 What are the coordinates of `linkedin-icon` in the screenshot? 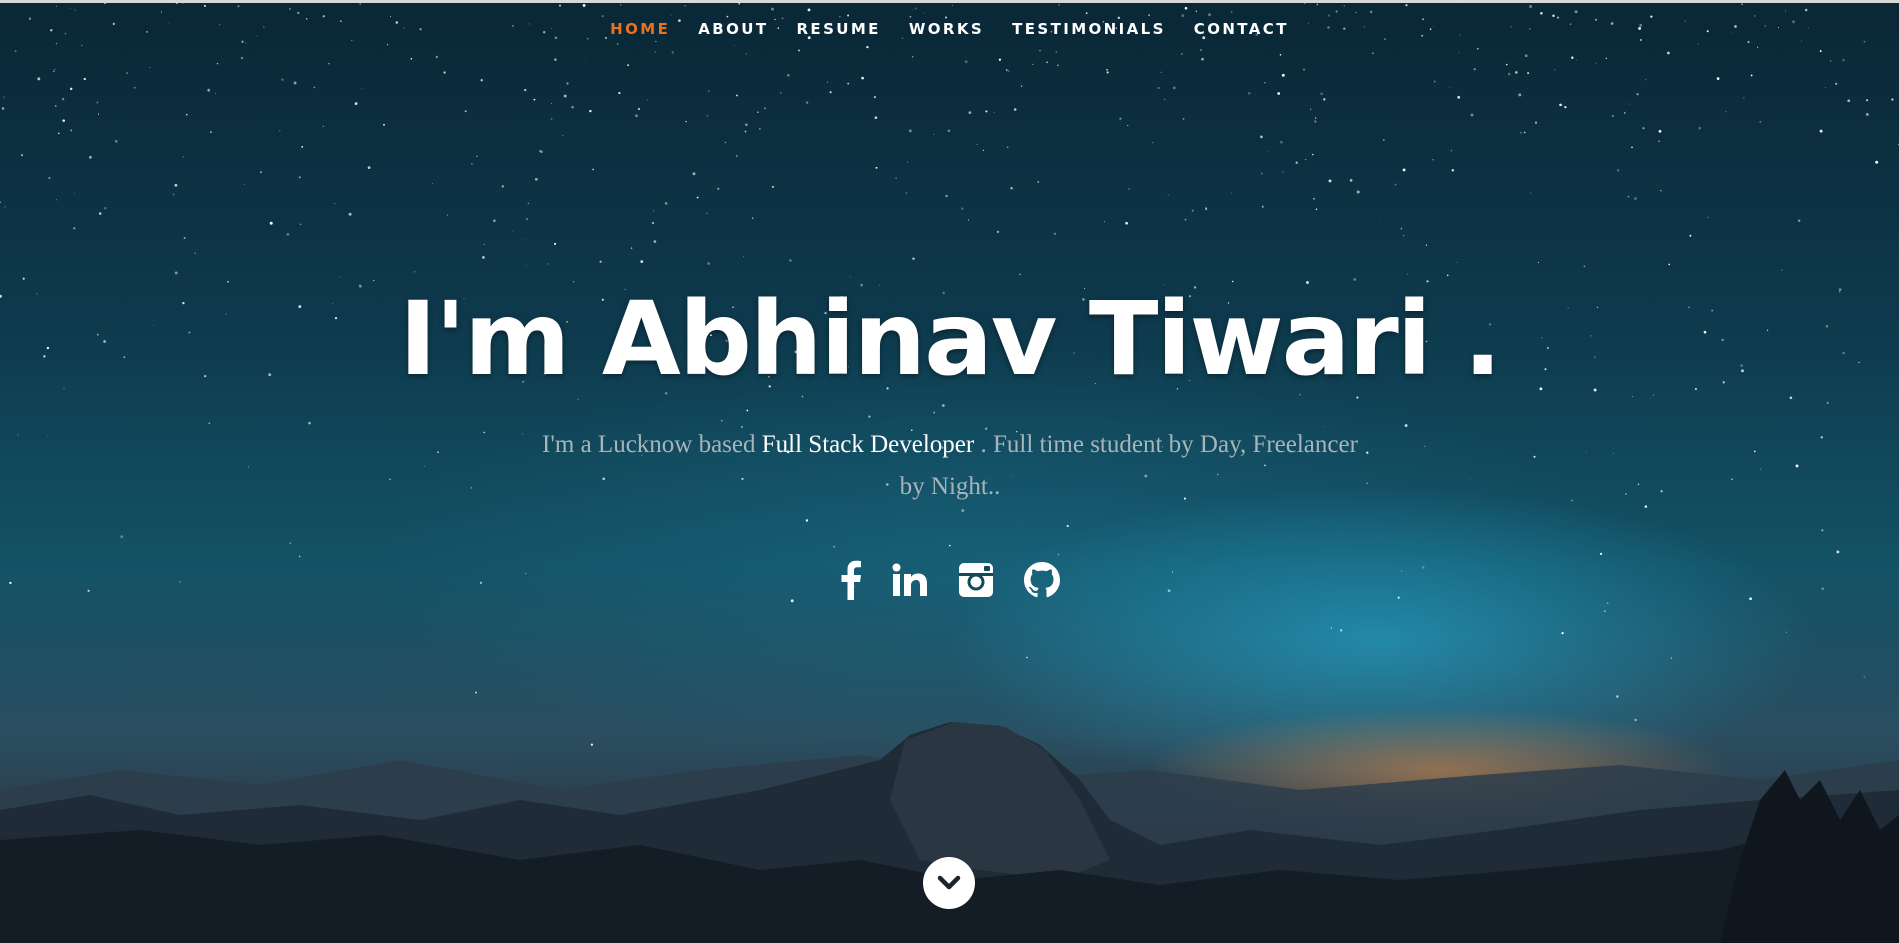 It's located at (909, 579).